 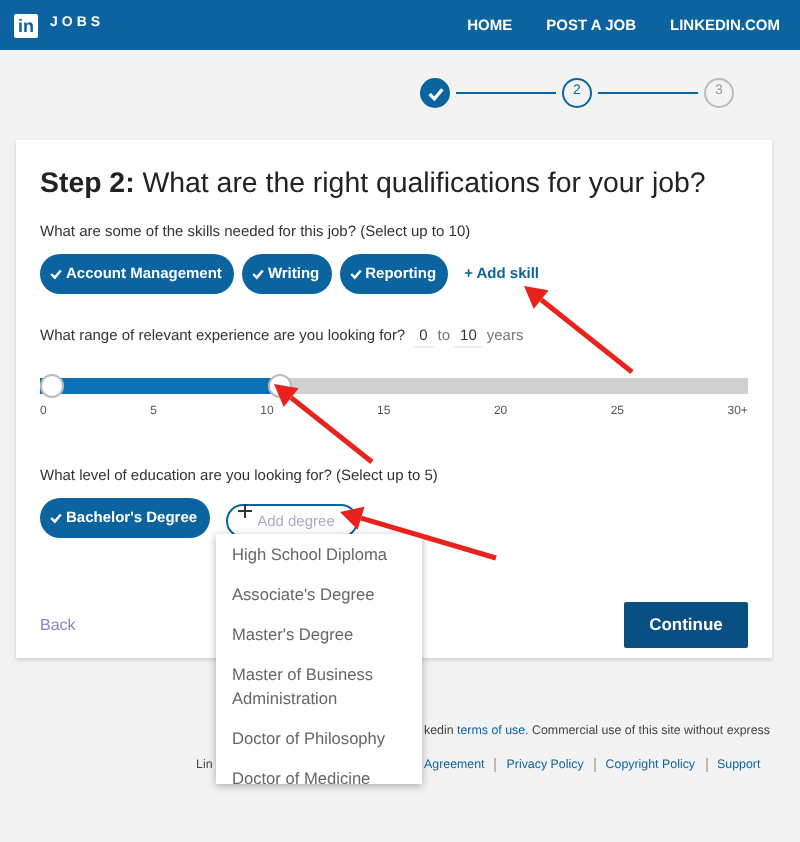 I want to click on step-title: Step 2: What are the right qualifications for your job?, so click(x=374, y=185).